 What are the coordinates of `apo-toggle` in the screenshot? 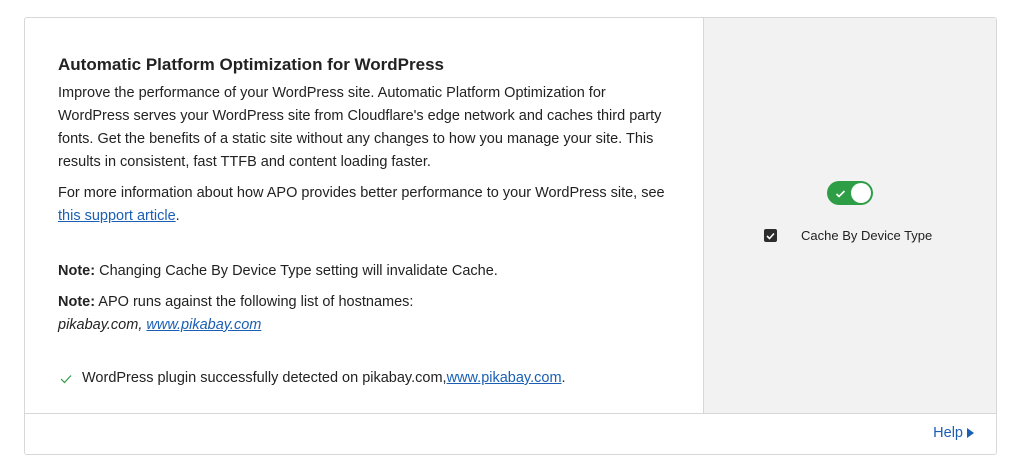 It's located at (850, 193).